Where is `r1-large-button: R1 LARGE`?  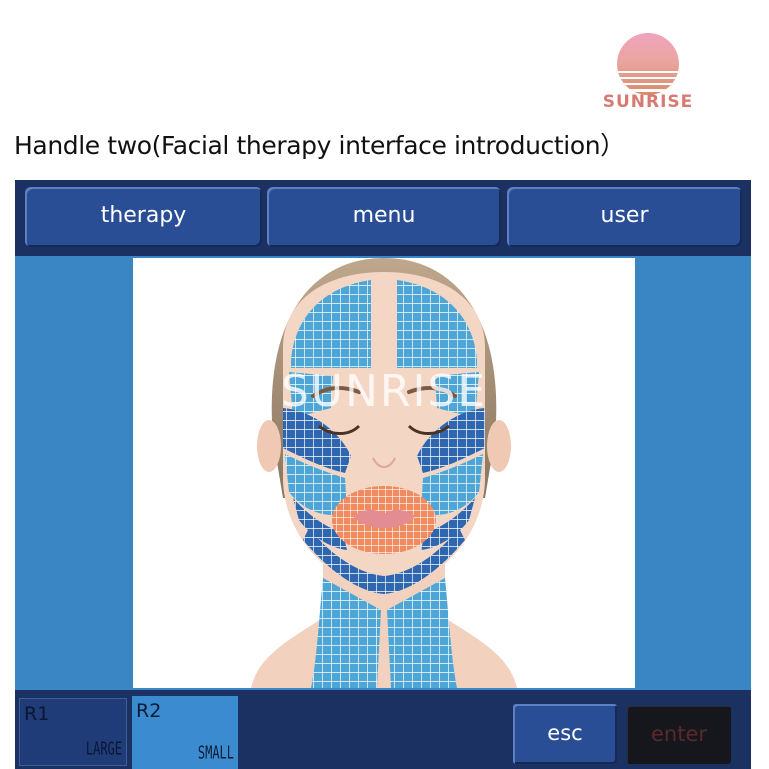
r1-large-button: R1 LARGE is located at coordinates (73, 732).